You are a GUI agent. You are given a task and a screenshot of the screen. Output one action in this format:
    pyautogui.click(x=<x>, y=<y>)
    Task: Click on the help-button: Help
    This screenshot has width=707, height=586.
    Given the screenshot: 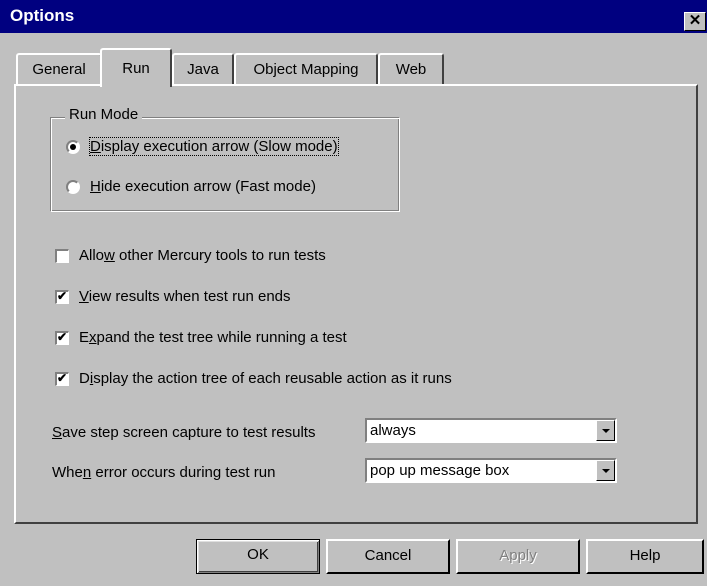 What is the action you would take?
    pyautogui.click(x=645, y=556)
    